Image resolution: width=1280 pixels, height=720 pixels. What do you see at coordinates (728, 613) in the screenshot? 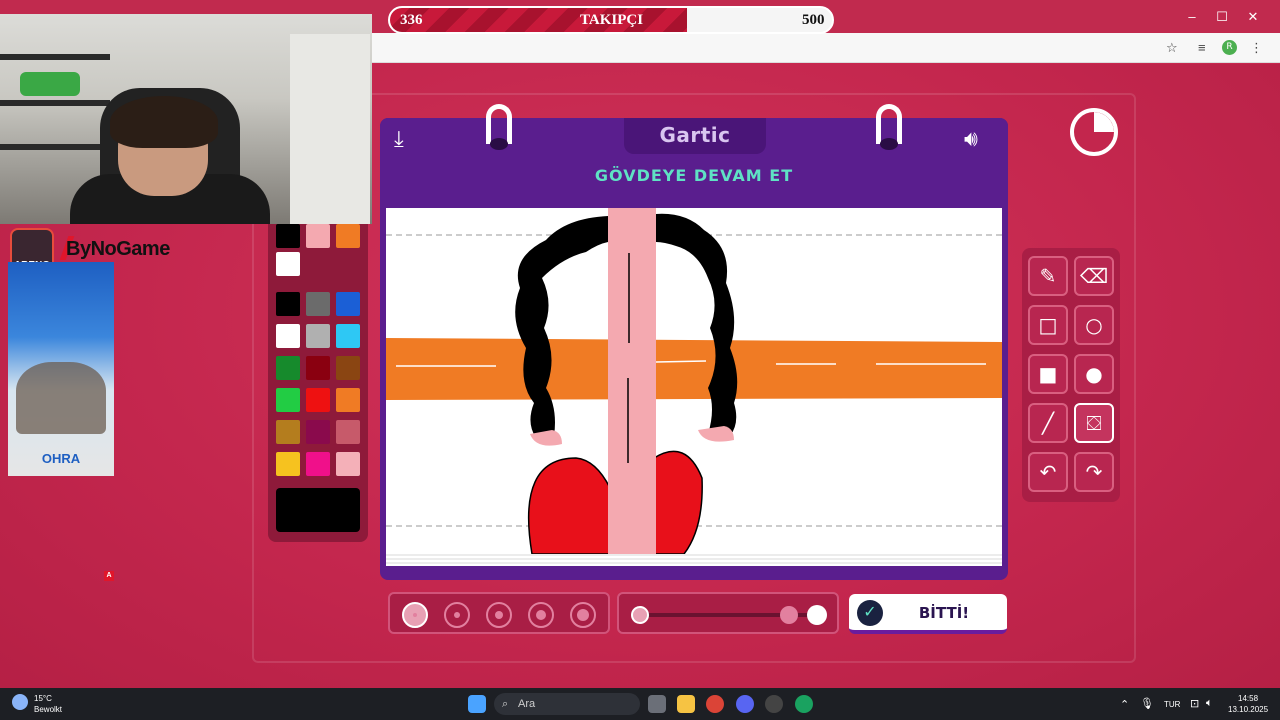
I see `opacity-slider` at bounding box center [728, 613].